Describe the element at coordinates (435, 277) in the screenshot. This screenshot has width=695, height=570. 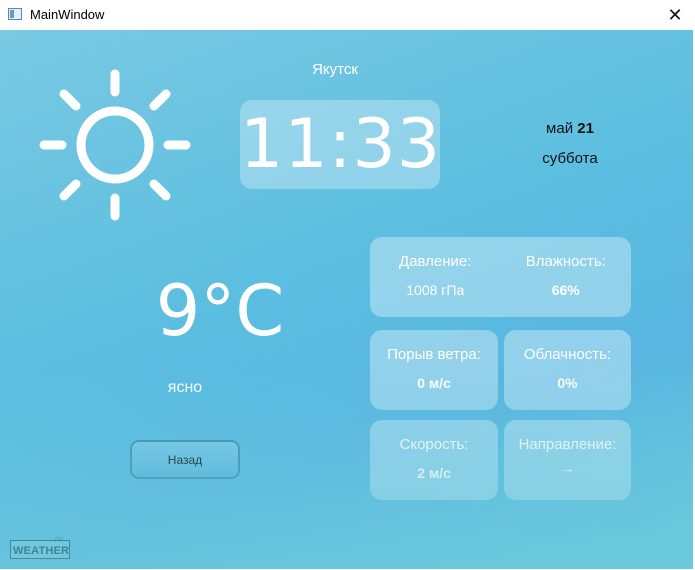
I see `pressure-section: Давление: 1008 гПа` at that location.